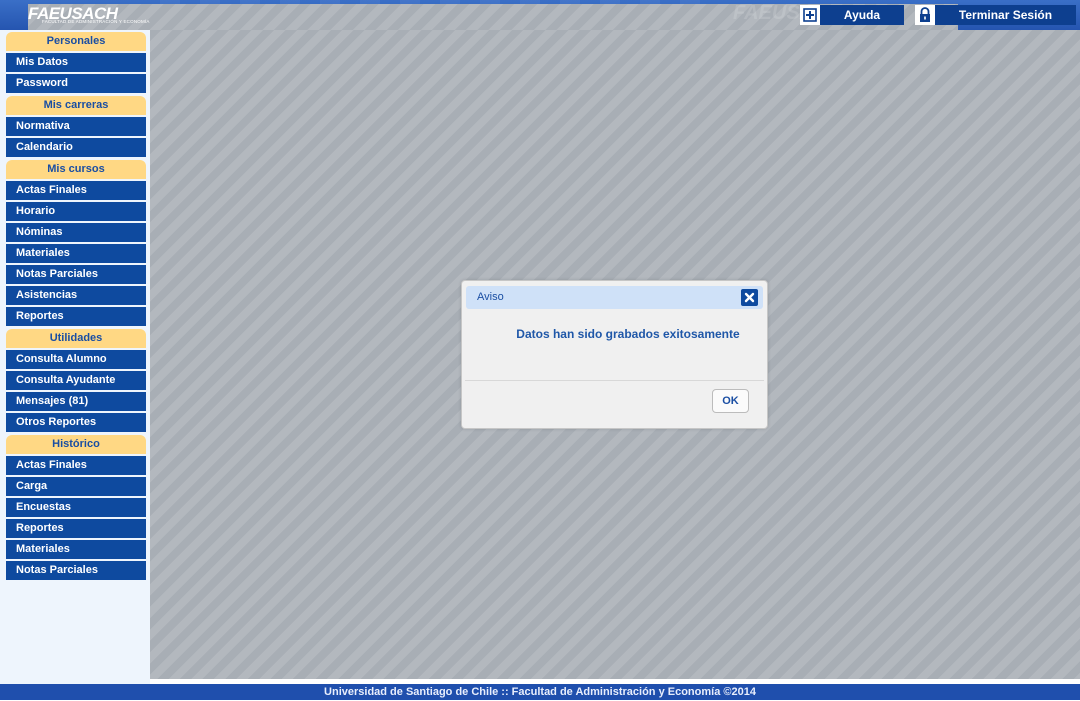 The image size is (1080, 701). What do you see at coordinates (810, 15) in the screenshot?
I see `plus-box-icon` at bounding box center [810, 15].